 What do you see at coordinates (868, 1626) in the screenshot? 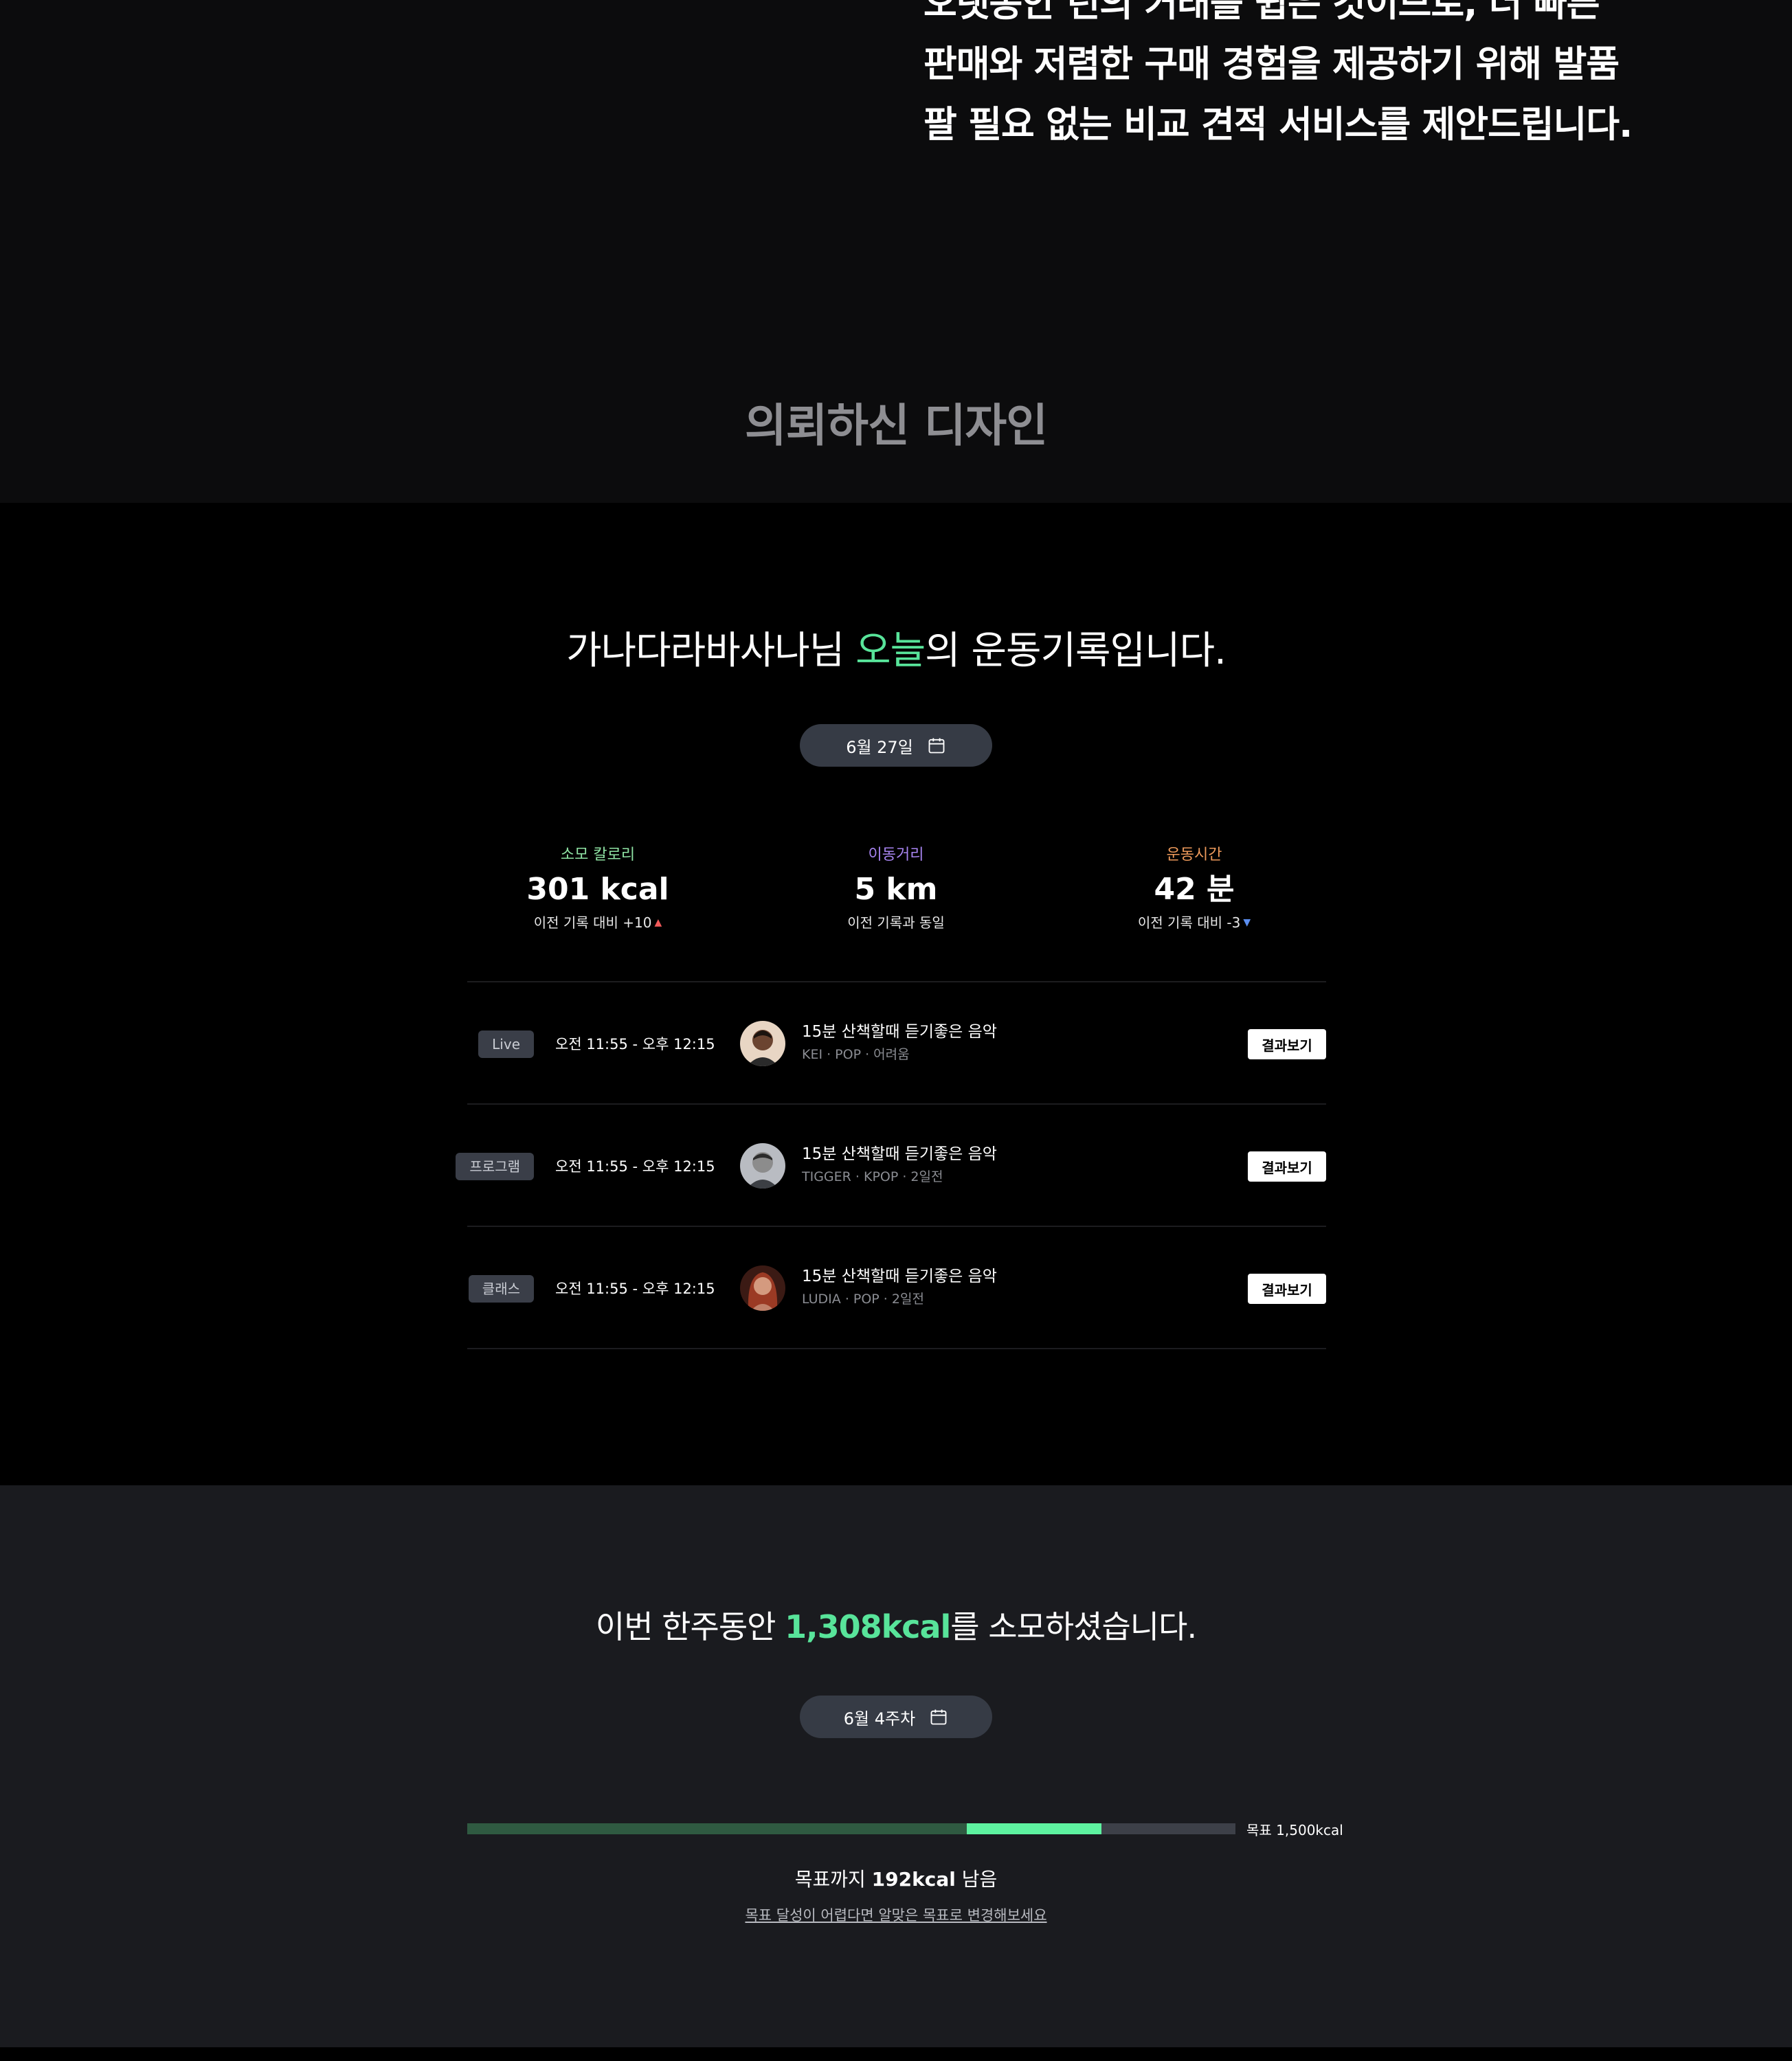
I see `heading-accent: 1,308kcal` at bounding box center [868, 1626].